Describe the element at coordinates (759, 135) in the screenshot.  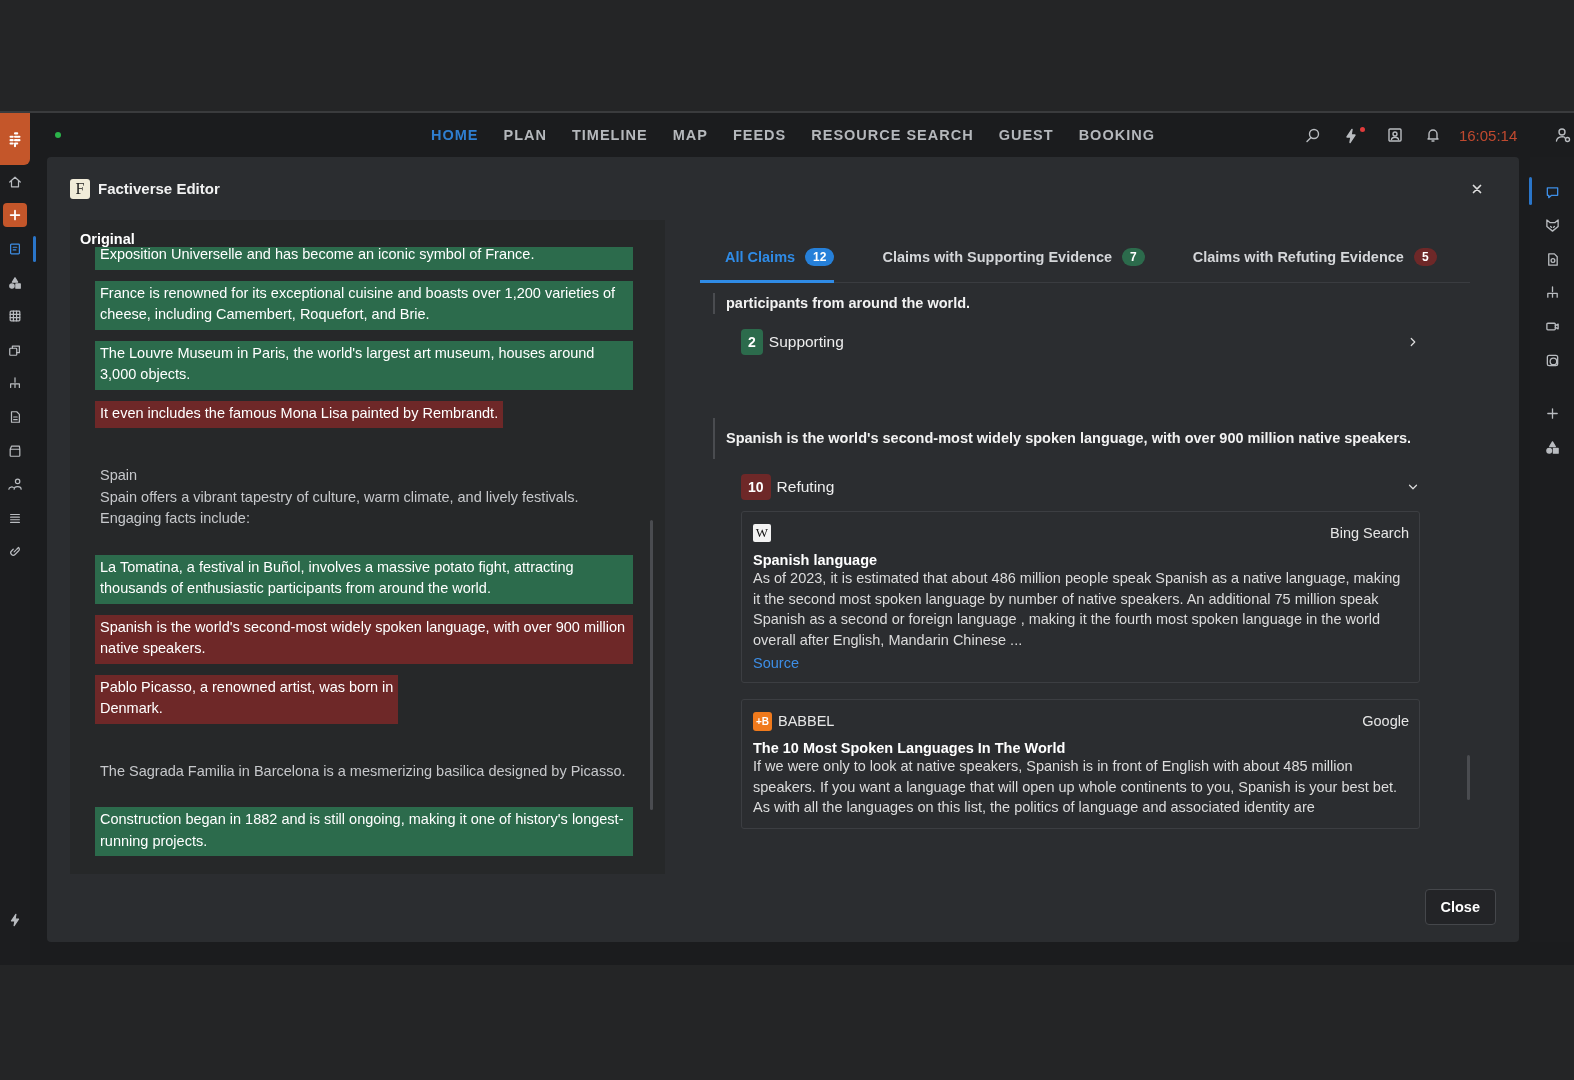
I see `nav-tab: FEEDS` at that location.